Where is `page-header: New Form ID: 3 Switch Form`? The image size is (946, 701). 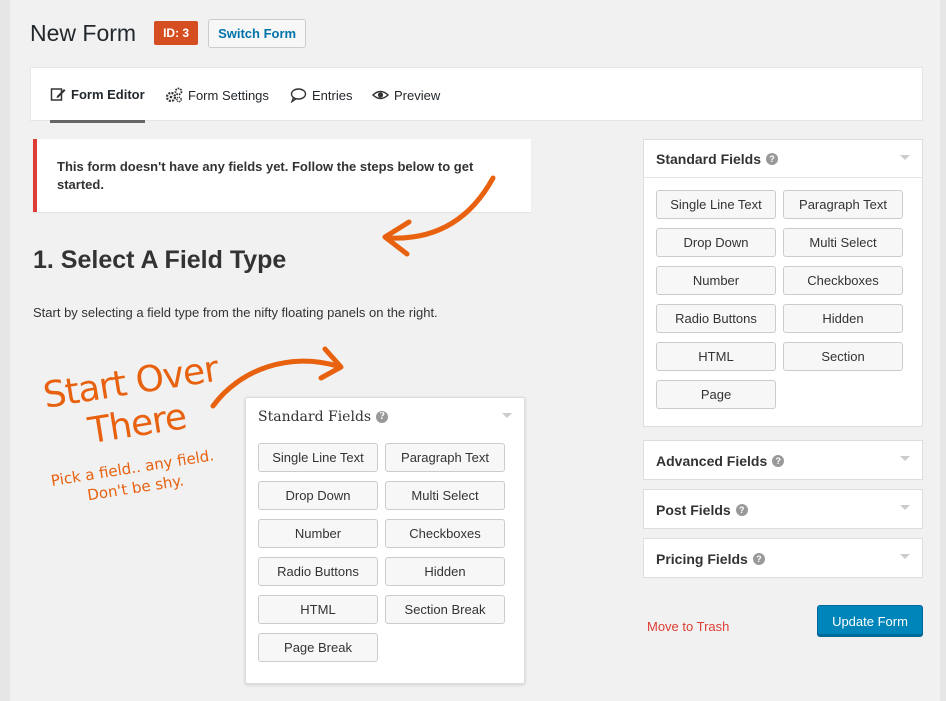
page-header: New Form ID: 3 Switch Form is located at coordinates (168, 33).